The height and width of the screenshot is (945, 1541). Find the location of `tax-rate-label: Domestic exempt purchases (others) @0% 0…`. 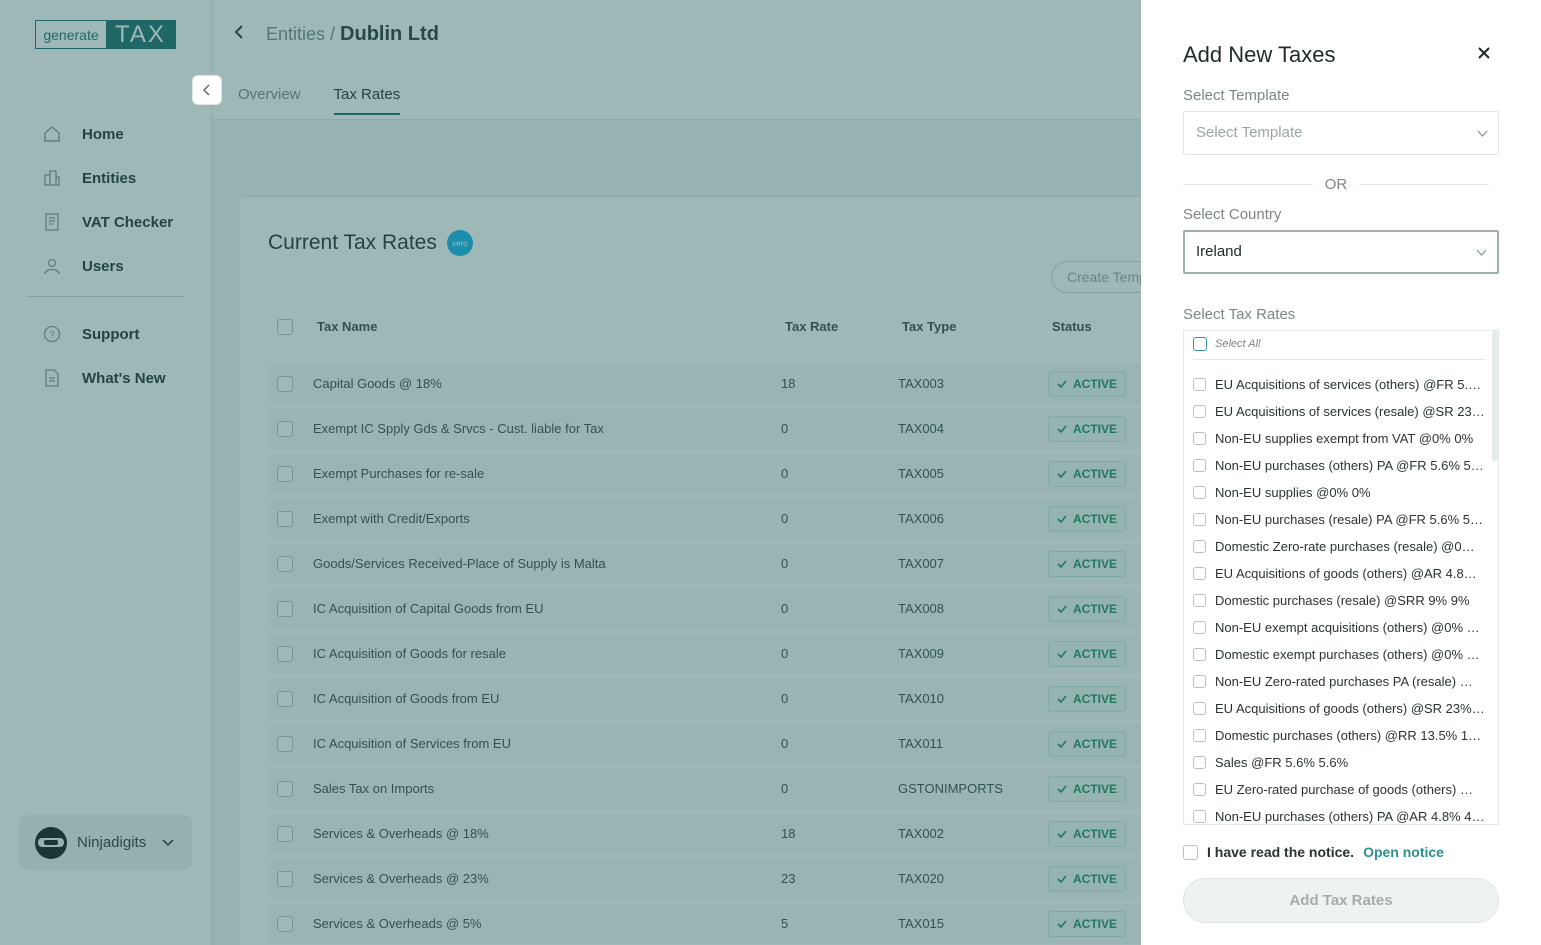

tax-rate-label: Domestic exempt purchases (others) @0% 0… is located at coordinates (1350, 654).